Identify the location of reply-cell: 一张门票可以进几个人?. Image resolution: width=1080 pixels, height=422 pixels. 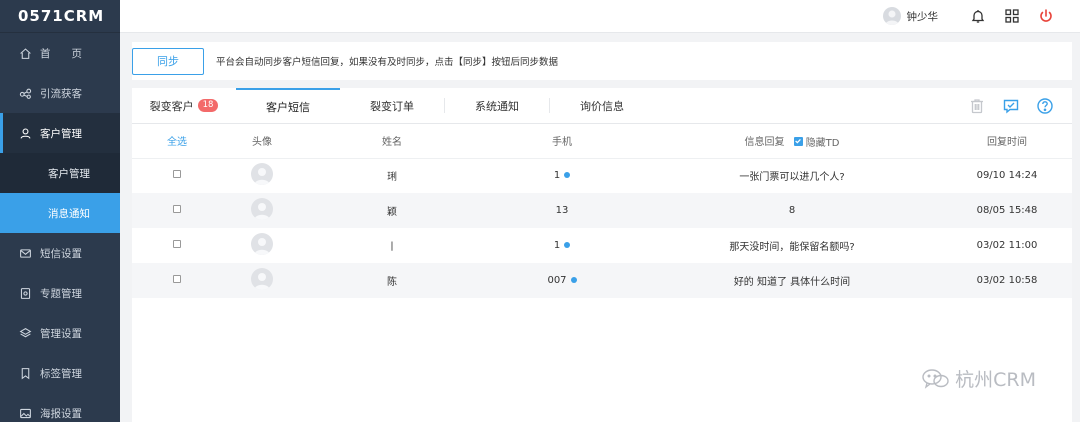
(792, 178).